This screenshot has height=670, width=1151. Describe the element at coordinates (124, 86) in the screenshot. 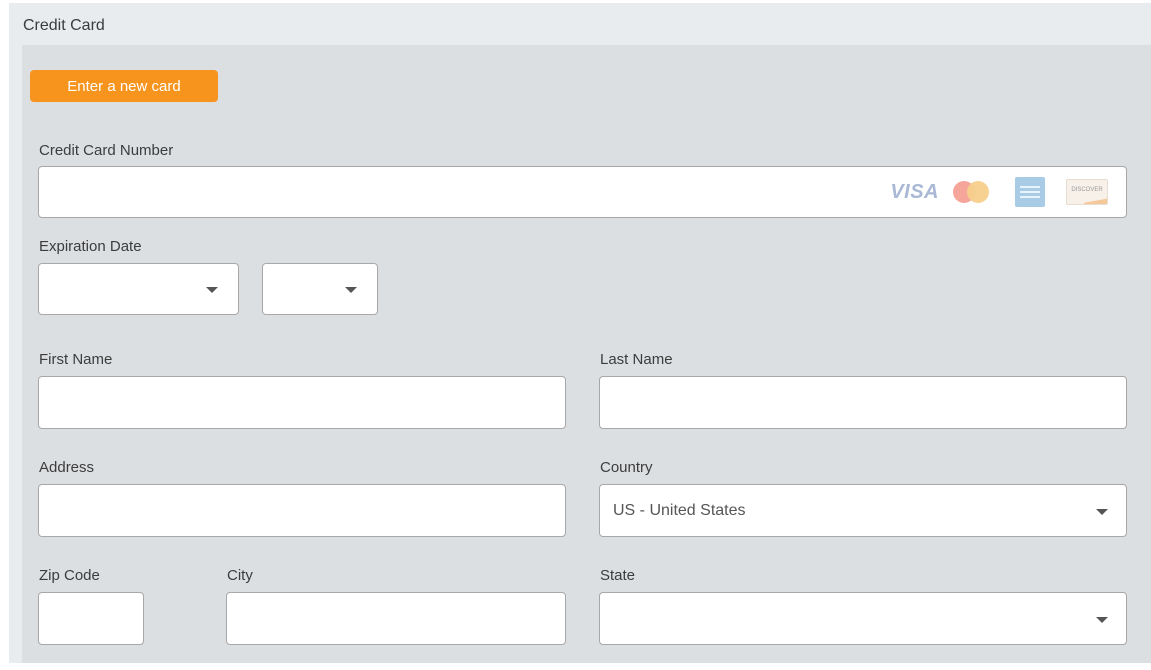

I see `enter-new-card-button: Enter a new card` at that location.